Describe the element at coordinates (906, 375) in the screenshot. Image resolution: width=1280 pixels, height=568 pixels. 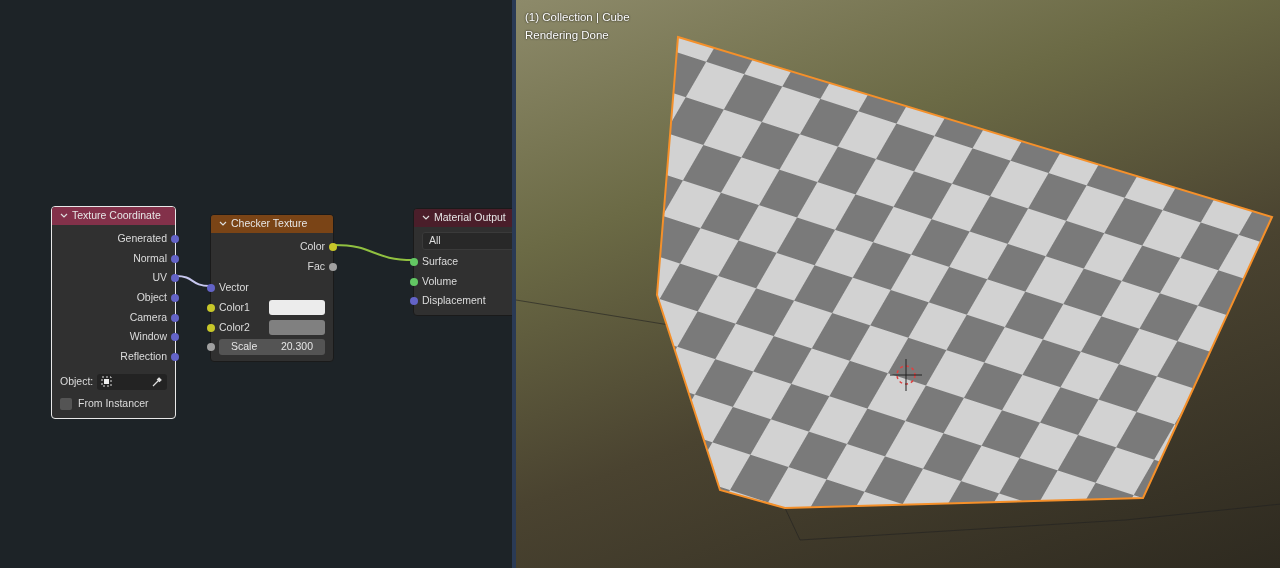
I see `3d-cursor-icon` at that location.